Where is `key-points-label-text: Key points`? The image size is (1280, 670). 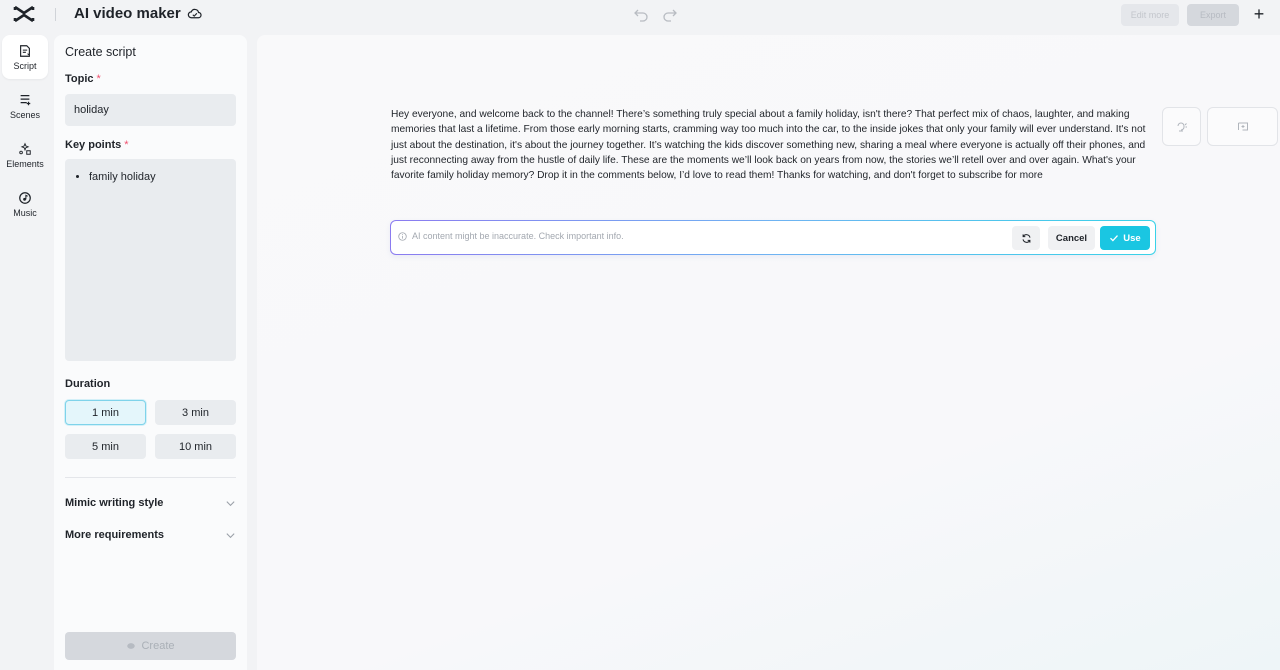 key-points-label-text: Key points is located at coordinates (93, 145).